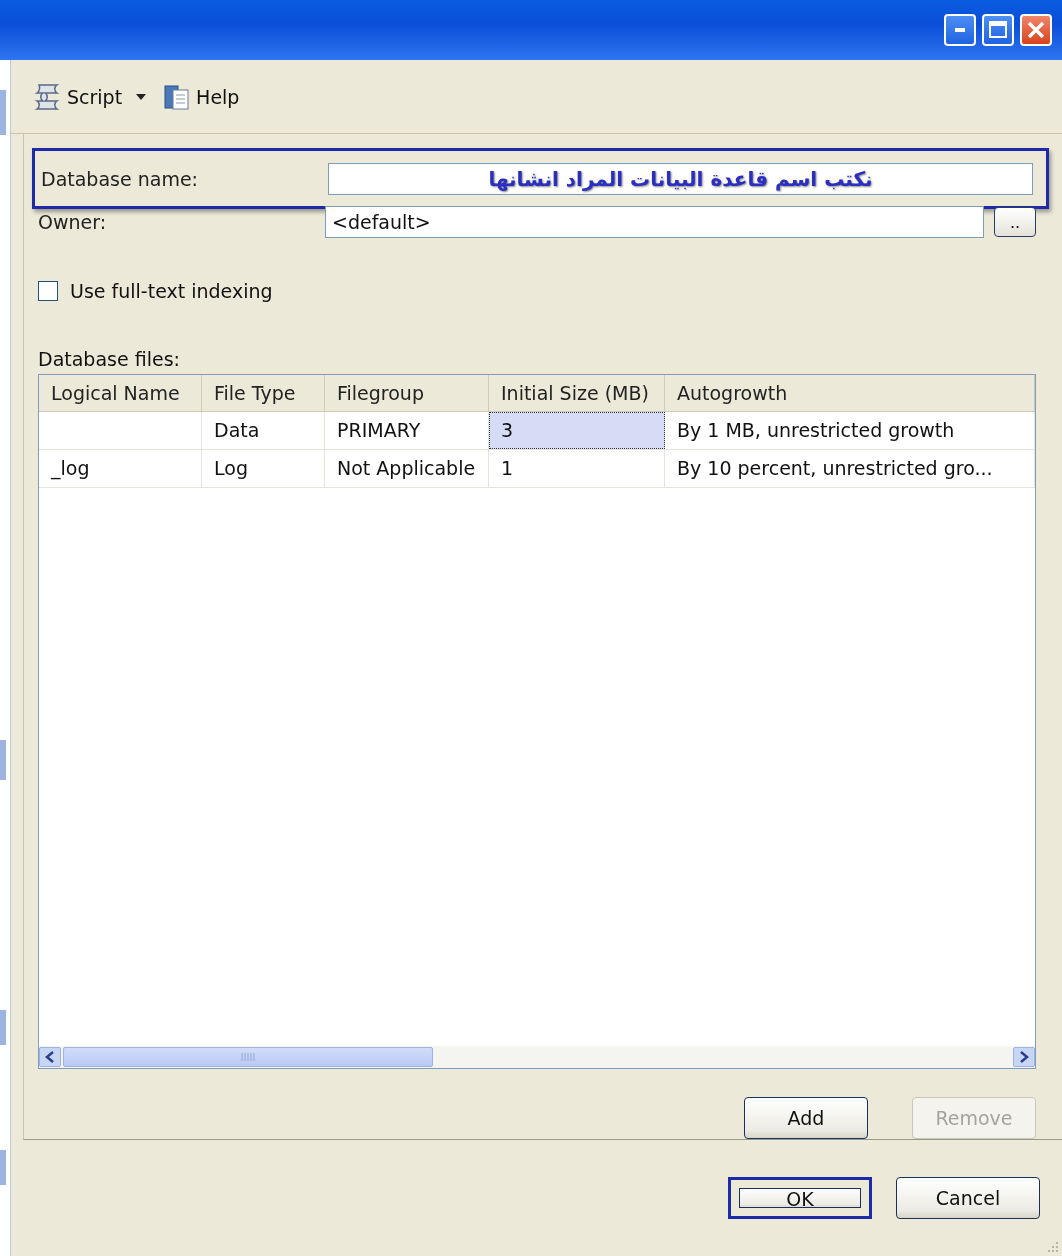 The image size is (1062, 1256). I want to click on dialog-button: Add, so click(806, 1118).